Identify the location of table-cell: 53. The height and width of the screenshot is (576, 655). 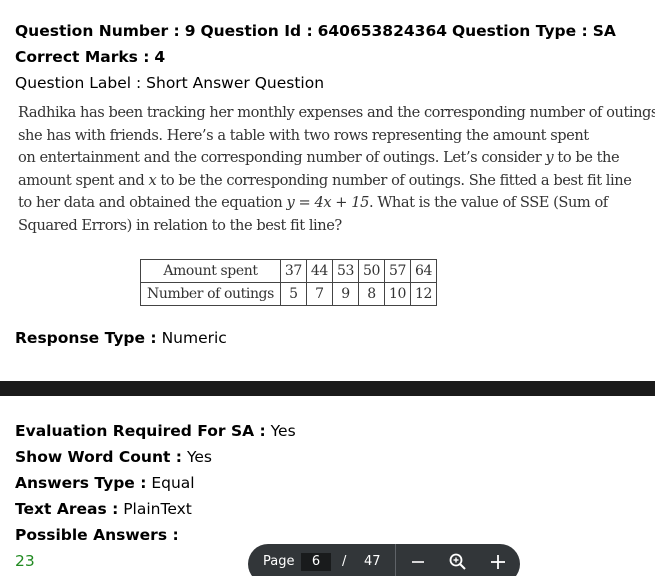
(345, 271).